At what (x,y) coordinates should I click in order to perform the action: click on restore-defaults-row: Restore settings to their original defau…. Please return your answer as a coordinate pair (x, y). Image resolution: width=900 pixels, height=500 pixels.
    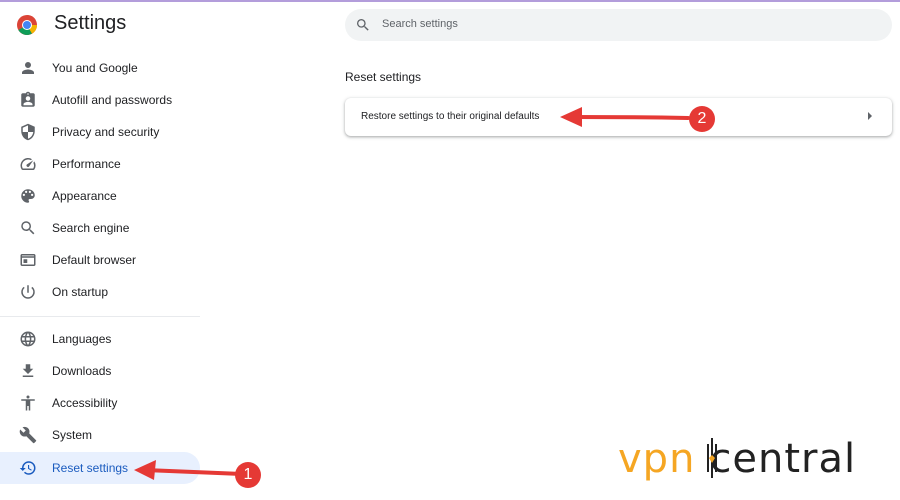
    Looking at the image, I should click on (618, 117).